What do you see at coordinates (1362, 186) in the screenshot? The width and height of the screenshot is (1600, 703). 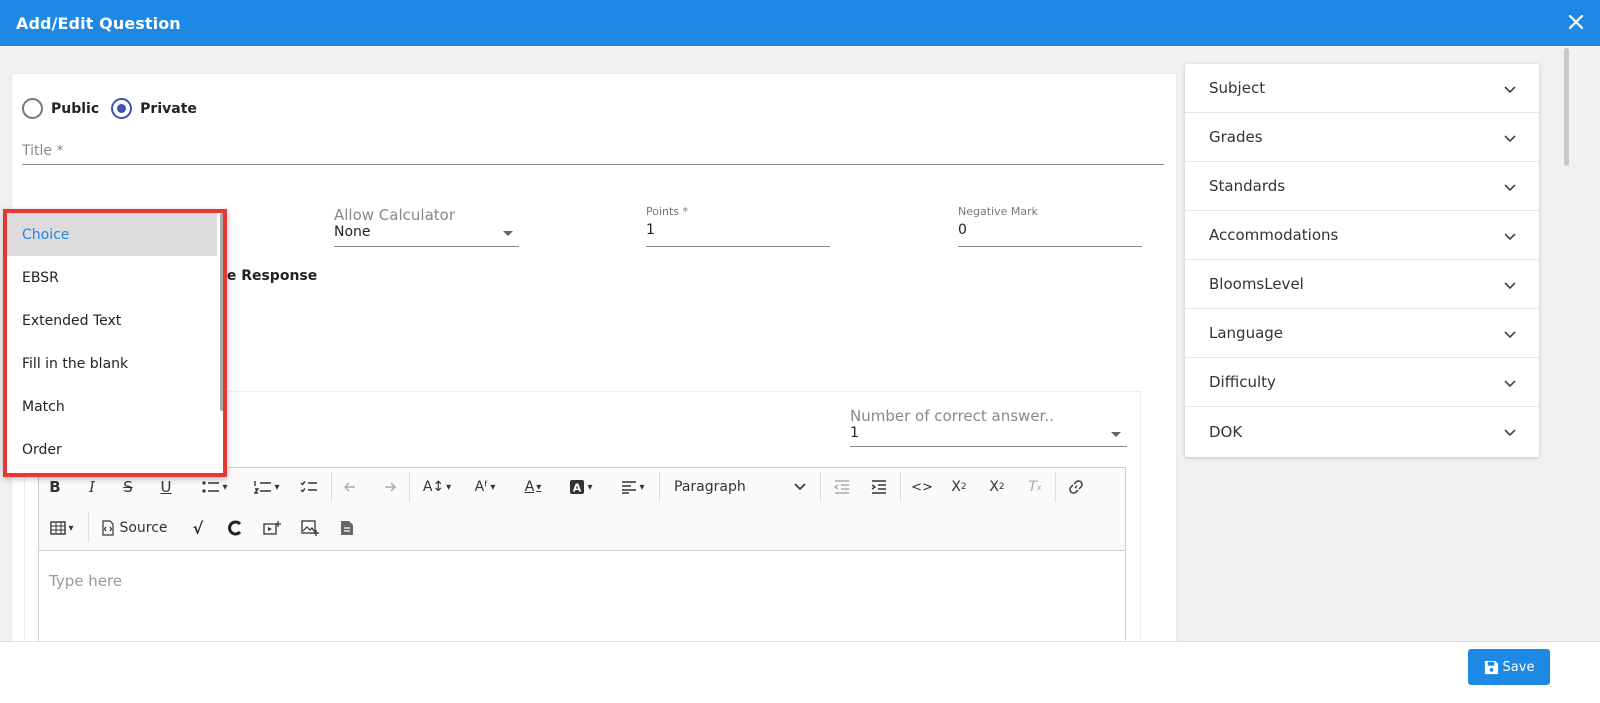 I see `accordion-standards: Standards` at bounding box center [1362, 186].